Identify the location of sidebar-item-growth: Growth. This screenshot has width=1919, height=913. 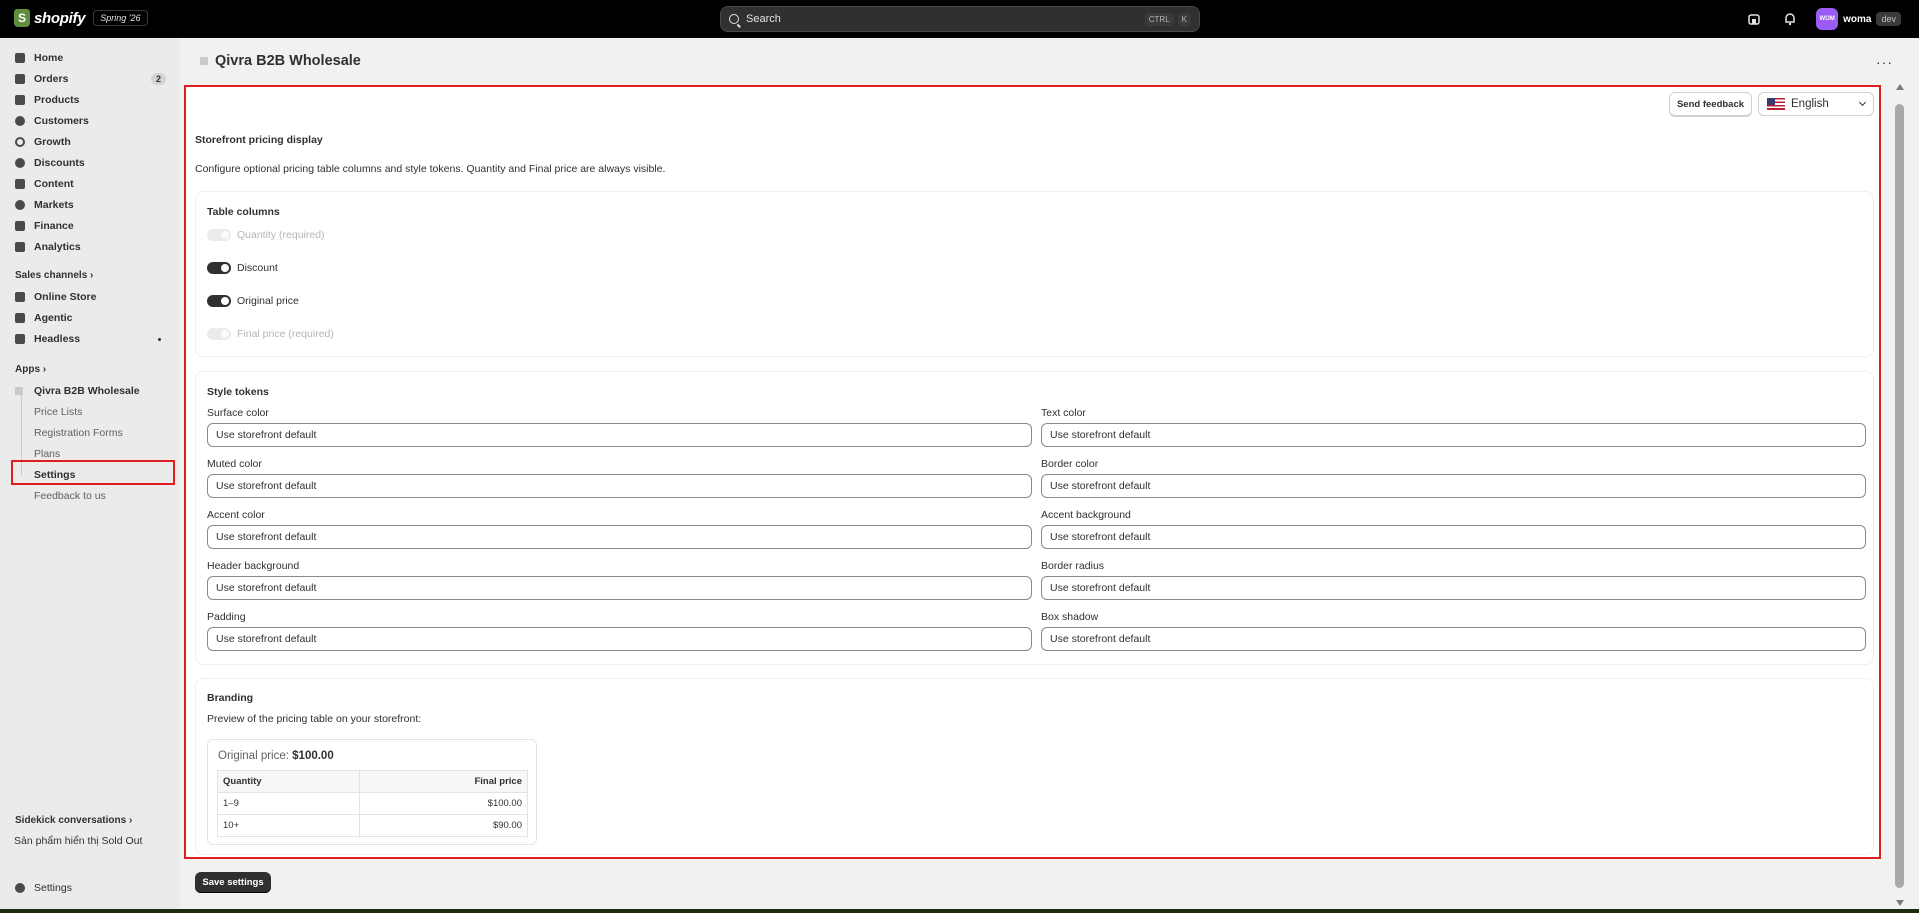
(93, 142).